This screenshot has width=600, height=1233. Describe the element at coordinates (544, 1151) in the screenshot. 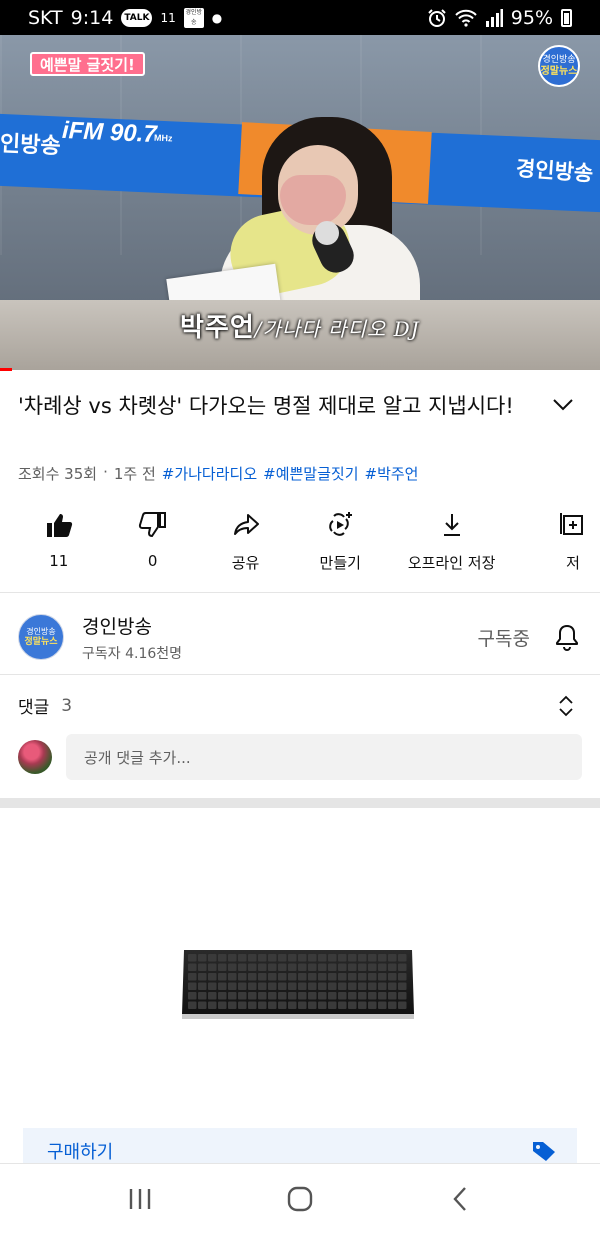

I see `price-tag-icon` at that location.